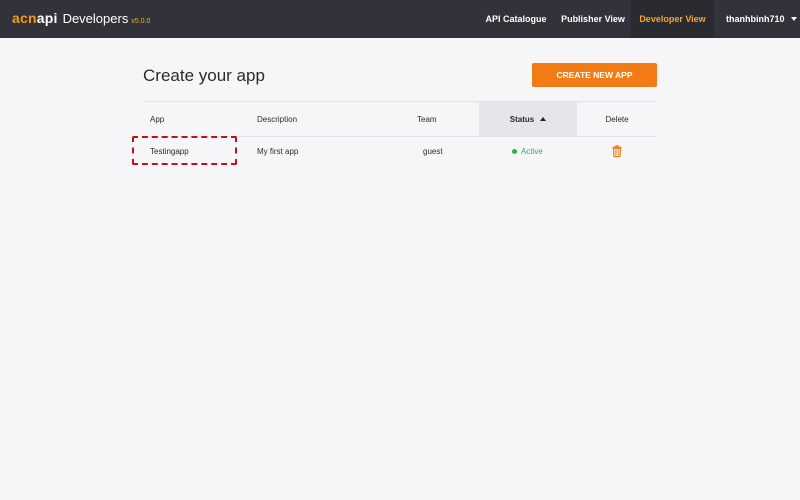 The height and width of the screenshot is (500, 800). Describe the element at coordinates (522, 119) in the screenshot. I see `header-status-label: Status` at that location.